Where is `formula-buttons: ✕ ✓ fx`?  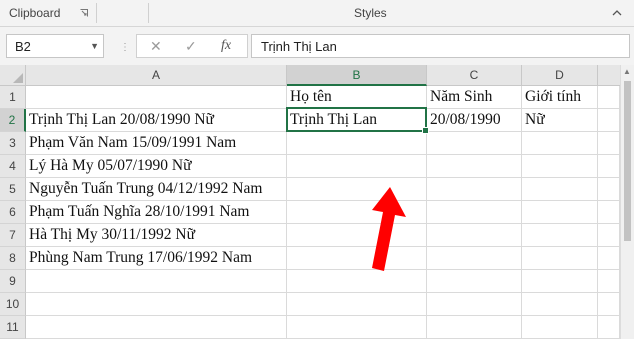 formula-buttons: ✕ ✓ fx is located at coordinates (192, 46).